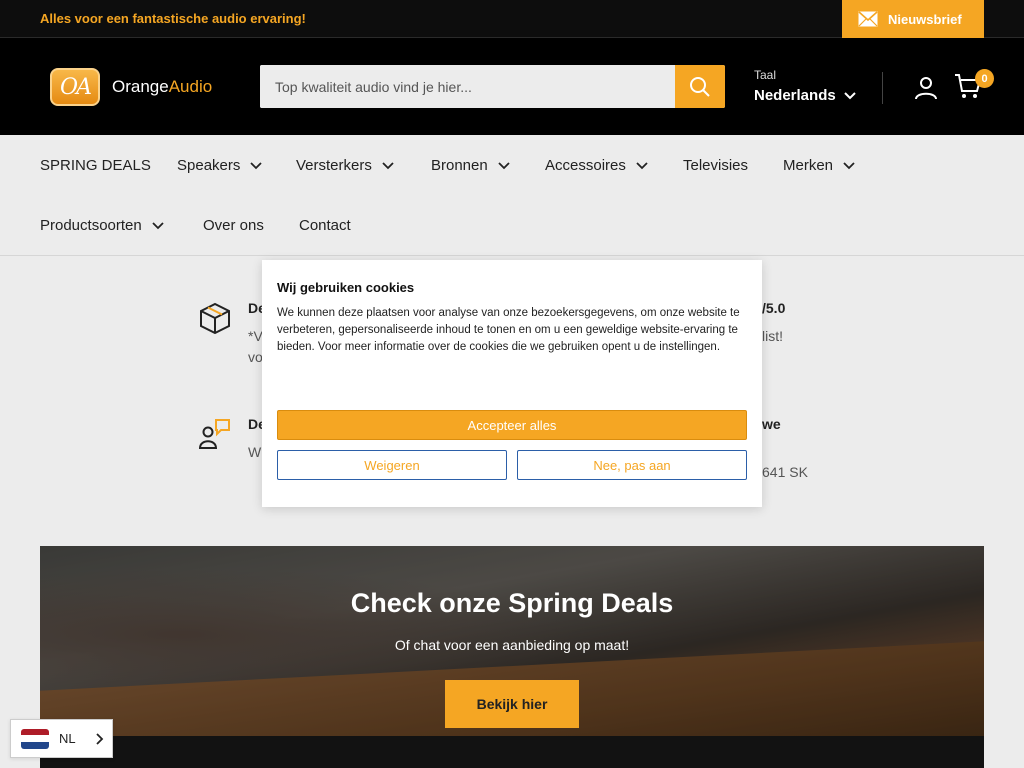 This screenshot has width=1024, height=768. I want to click on feature-3-line1: list!, so click(772, 336).